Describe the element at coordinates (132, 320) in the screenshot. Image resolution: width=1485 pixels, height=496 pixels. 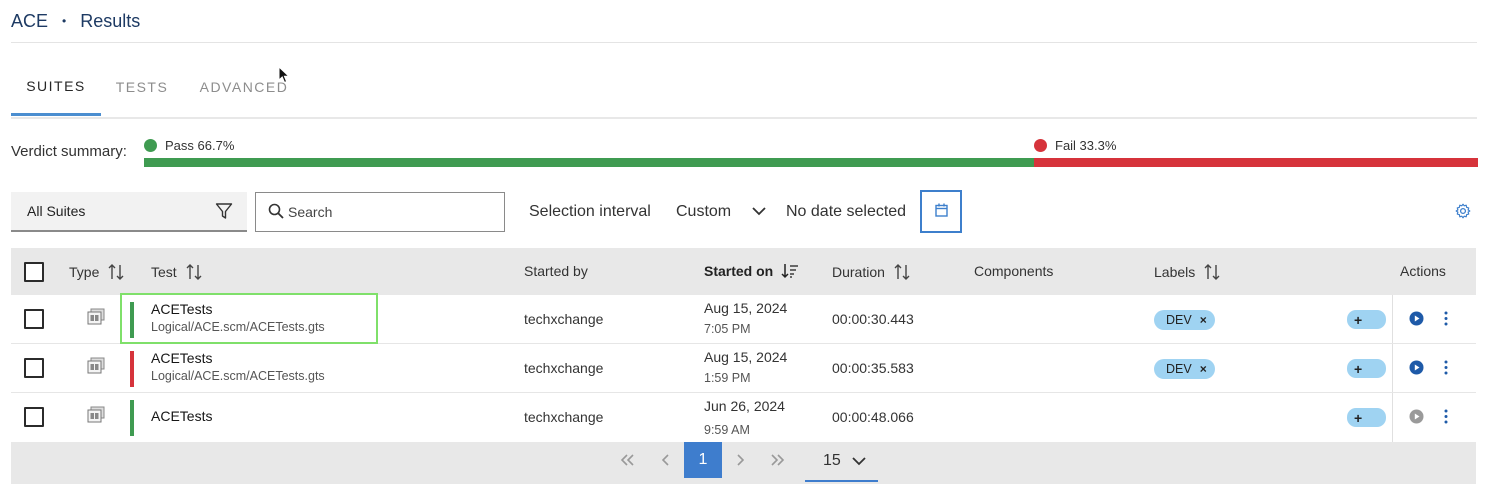
I see `verdict-indicator-pass` at that location.